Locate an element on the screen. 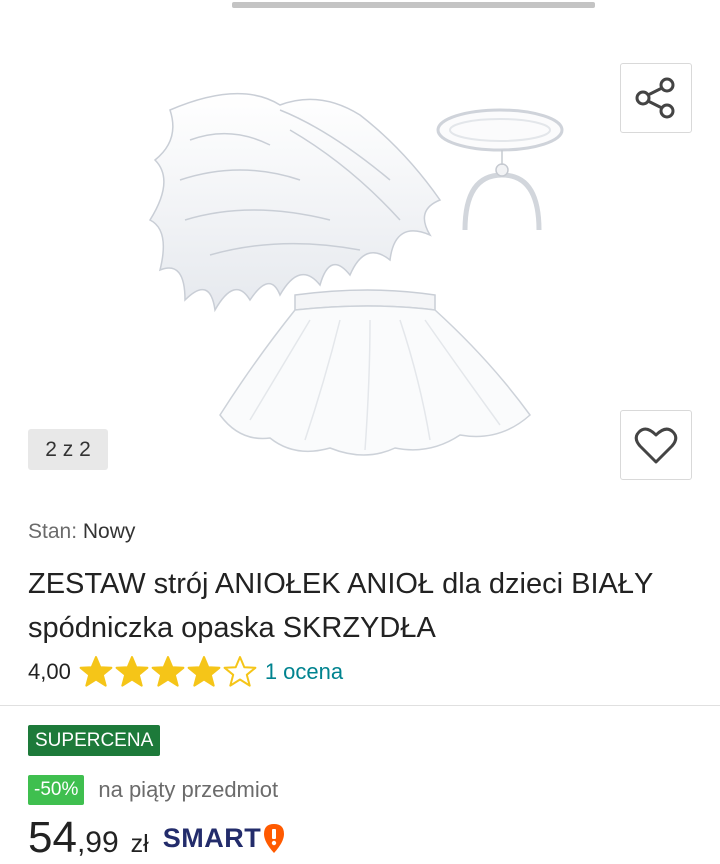 This screenshot has width=720, height=864. rating-stars is located at coordinates (168, 672).